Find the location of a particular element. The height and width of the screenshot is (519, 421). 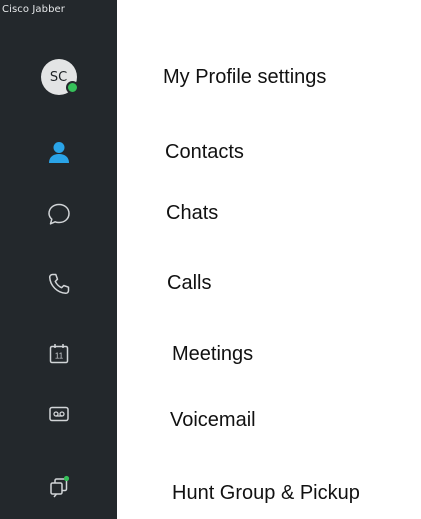

sidebar-item-voicemail is located at coordinates (58, 414).